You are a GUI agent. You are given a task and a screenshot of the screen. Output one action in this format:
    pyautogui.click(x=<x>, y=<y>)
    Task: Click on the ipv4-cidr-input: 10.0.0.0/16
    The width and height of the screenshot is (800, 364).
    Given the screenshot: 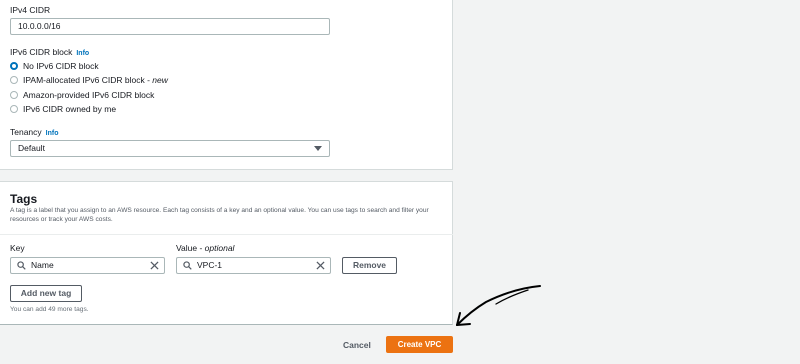 What is the action you would take?
    pyautogui.click(x=170, y=26)
    